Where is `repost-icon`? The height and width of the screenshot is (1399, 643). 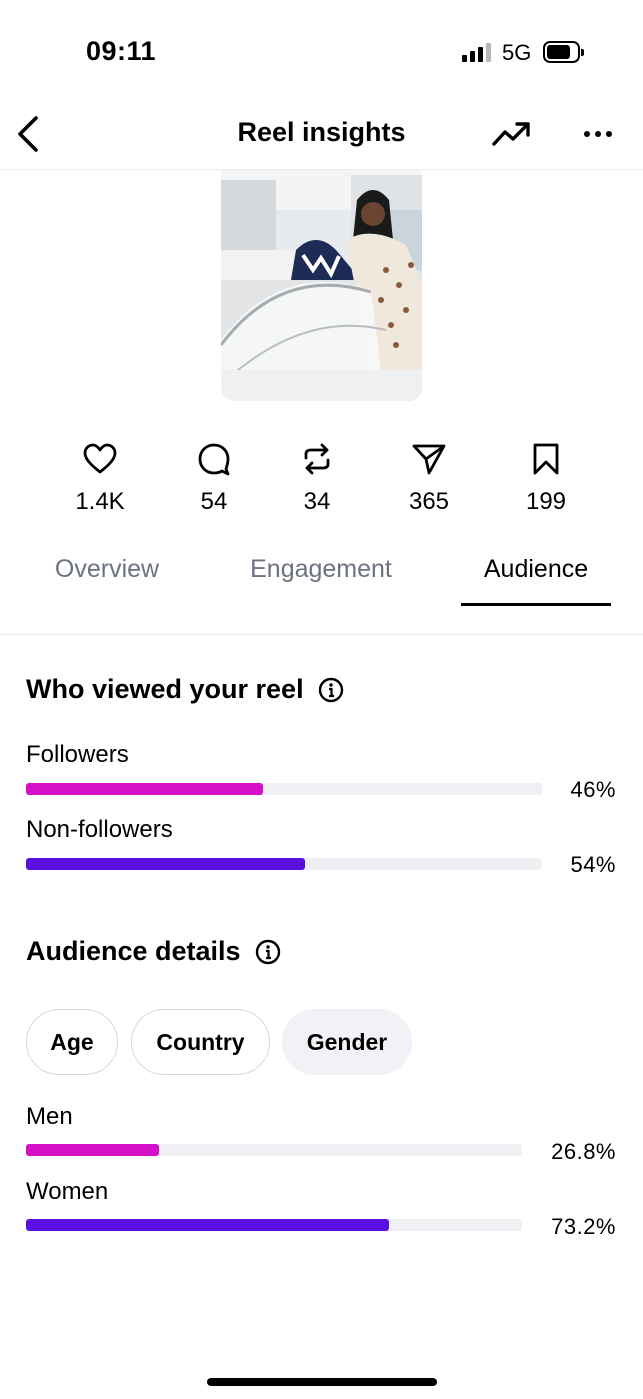 repost-icon is located at coordinates (317, 459).